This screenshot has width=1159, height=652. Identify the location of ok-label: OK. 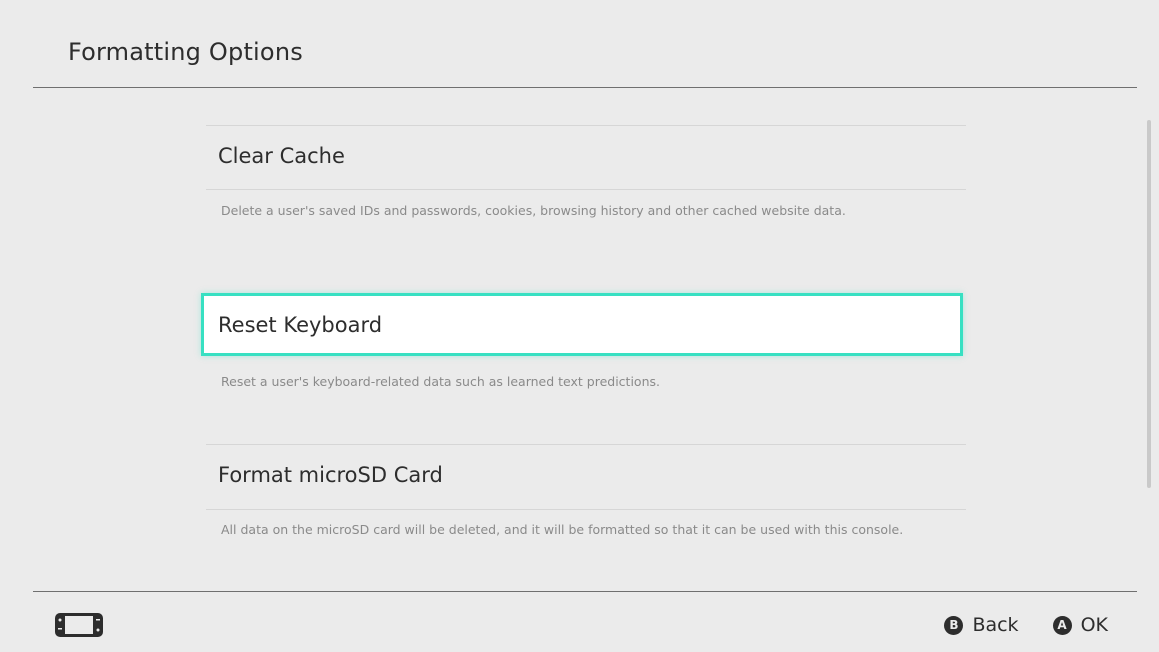
(1094, 625).